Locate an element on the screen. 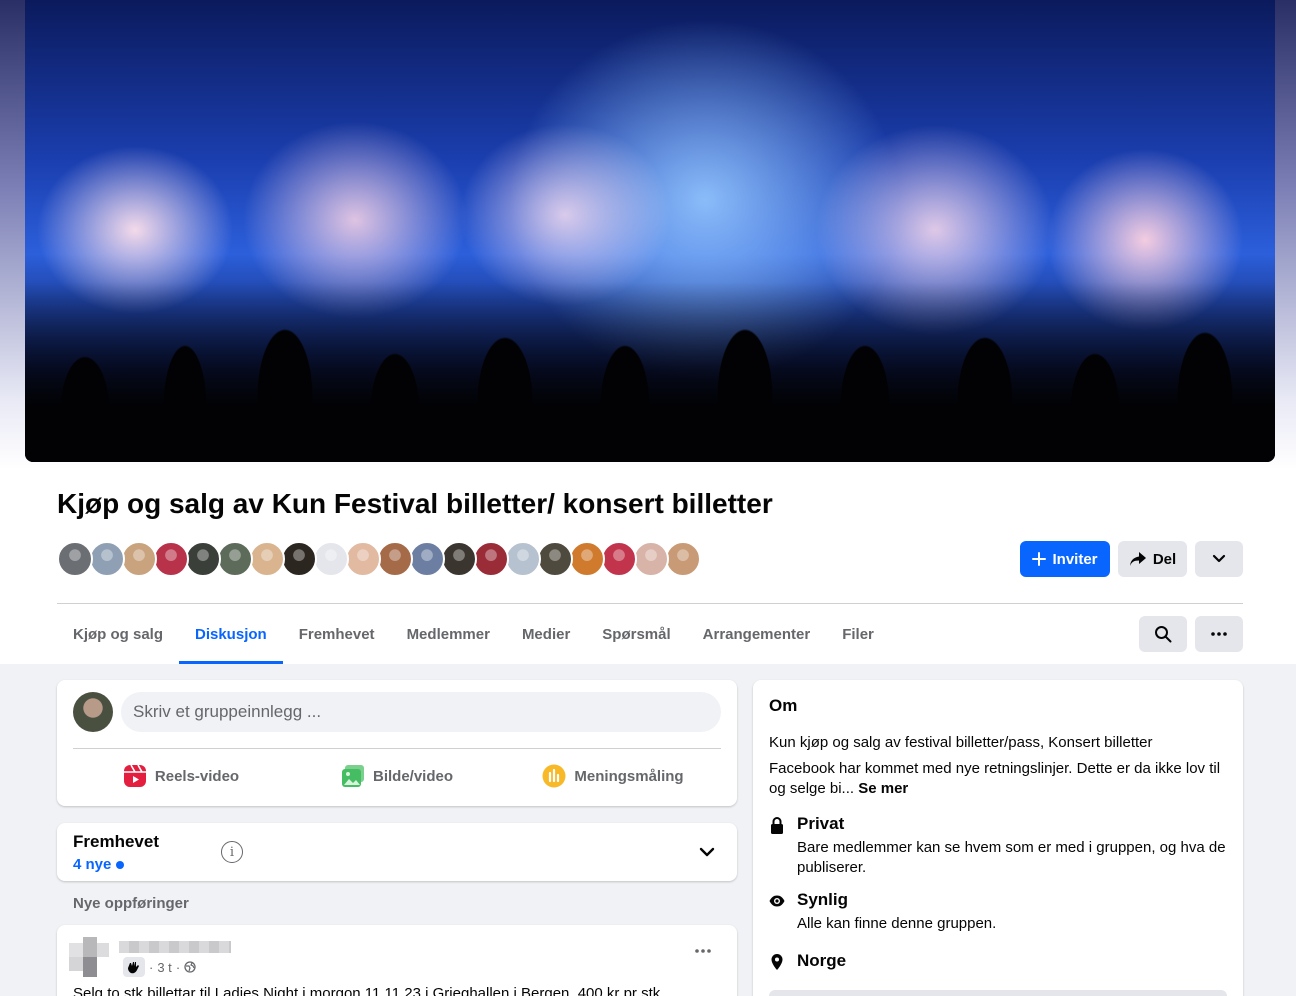  share-button: Del is located at coordinates (1152, 559).